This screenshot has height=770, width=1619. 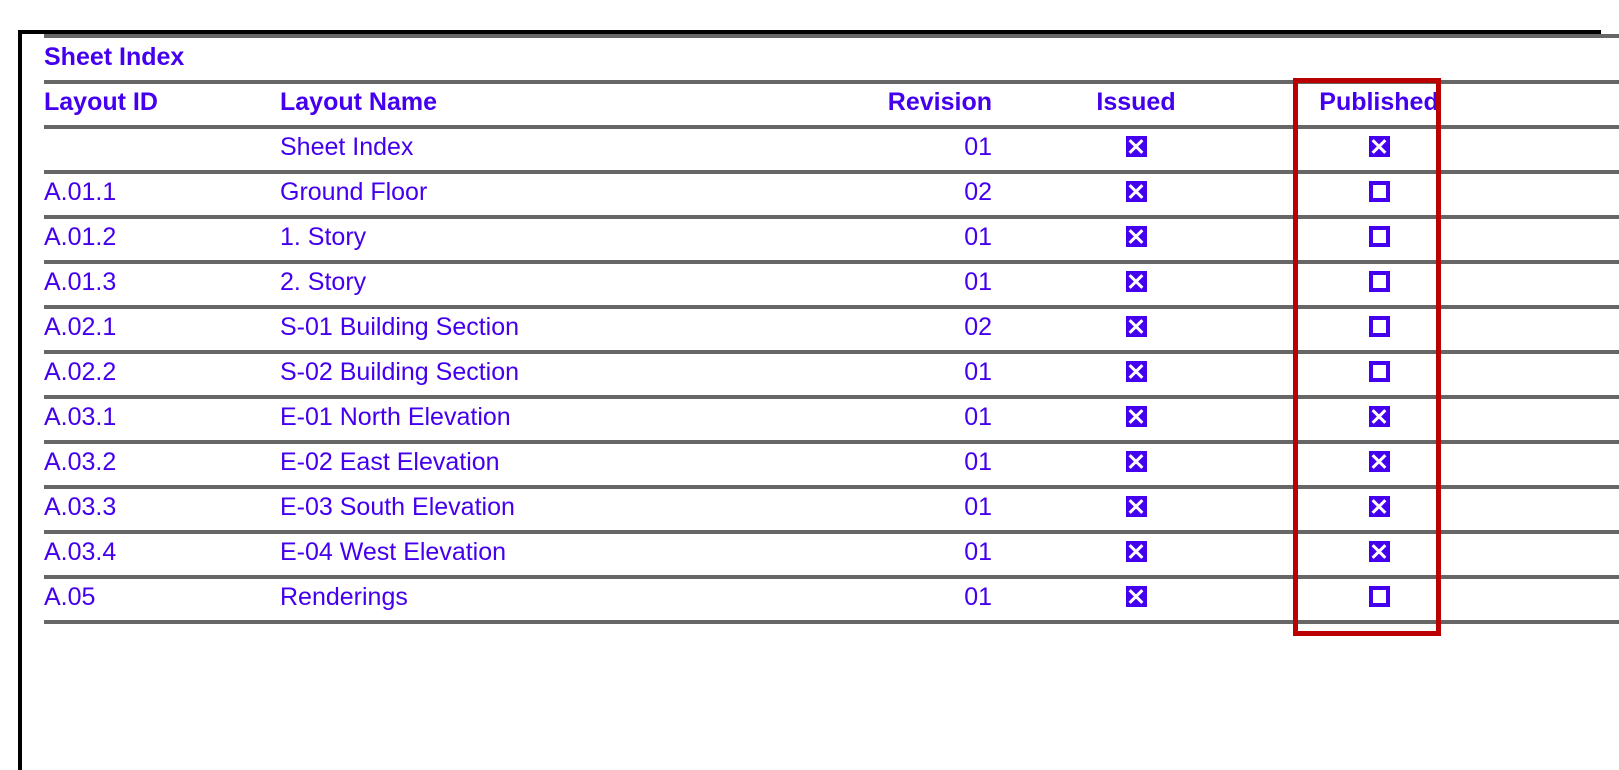 I want to click on cell-layout-id: A.03.3, so click(x=80, y=507).